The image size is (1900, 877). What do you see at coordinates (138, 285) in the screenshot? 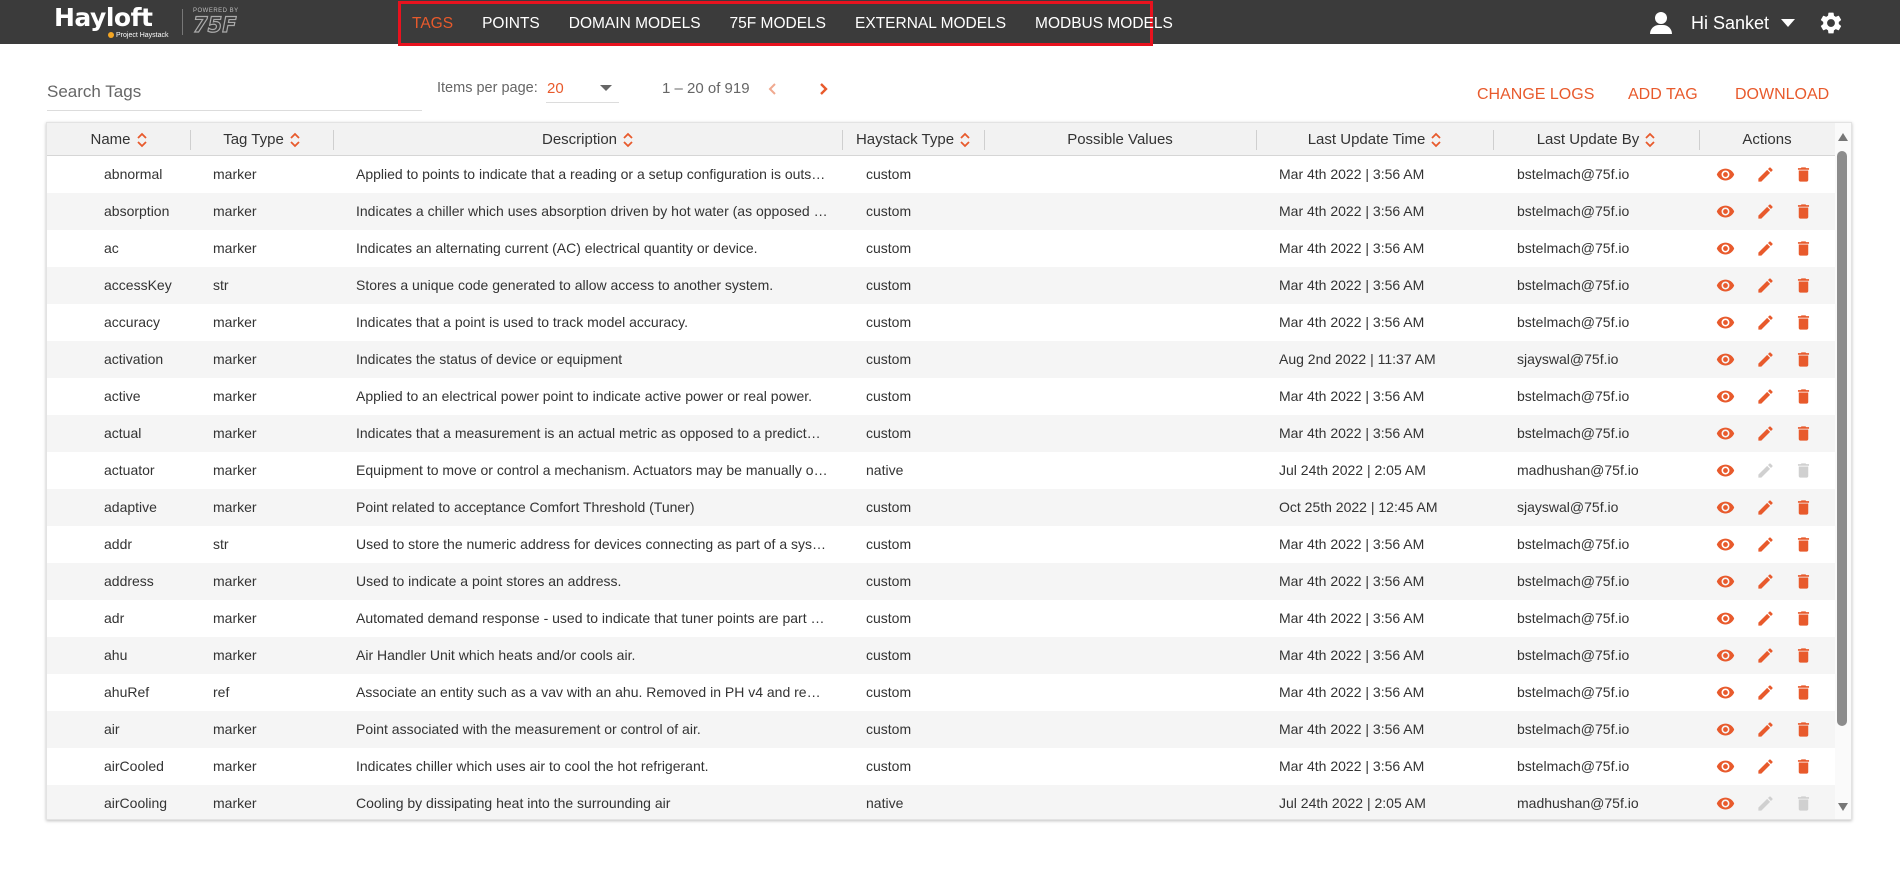
I see `tag-name: accessKey` at bounding box center [138, 285].